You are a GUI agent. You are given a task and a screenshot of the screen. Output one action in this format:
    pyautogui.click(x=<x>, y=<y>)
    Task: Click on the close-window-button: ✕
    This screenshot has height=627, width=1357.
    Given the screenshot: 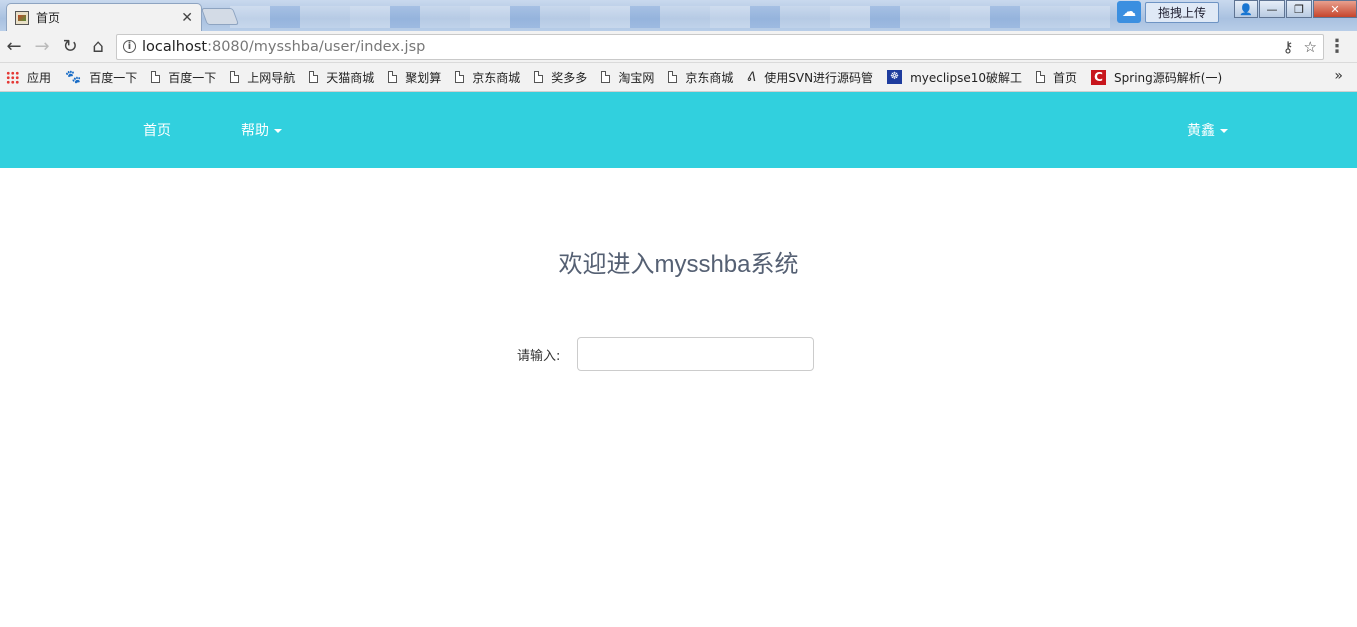 What is the action you would take?
    pyautogui.click(x=1335, y=9)
    